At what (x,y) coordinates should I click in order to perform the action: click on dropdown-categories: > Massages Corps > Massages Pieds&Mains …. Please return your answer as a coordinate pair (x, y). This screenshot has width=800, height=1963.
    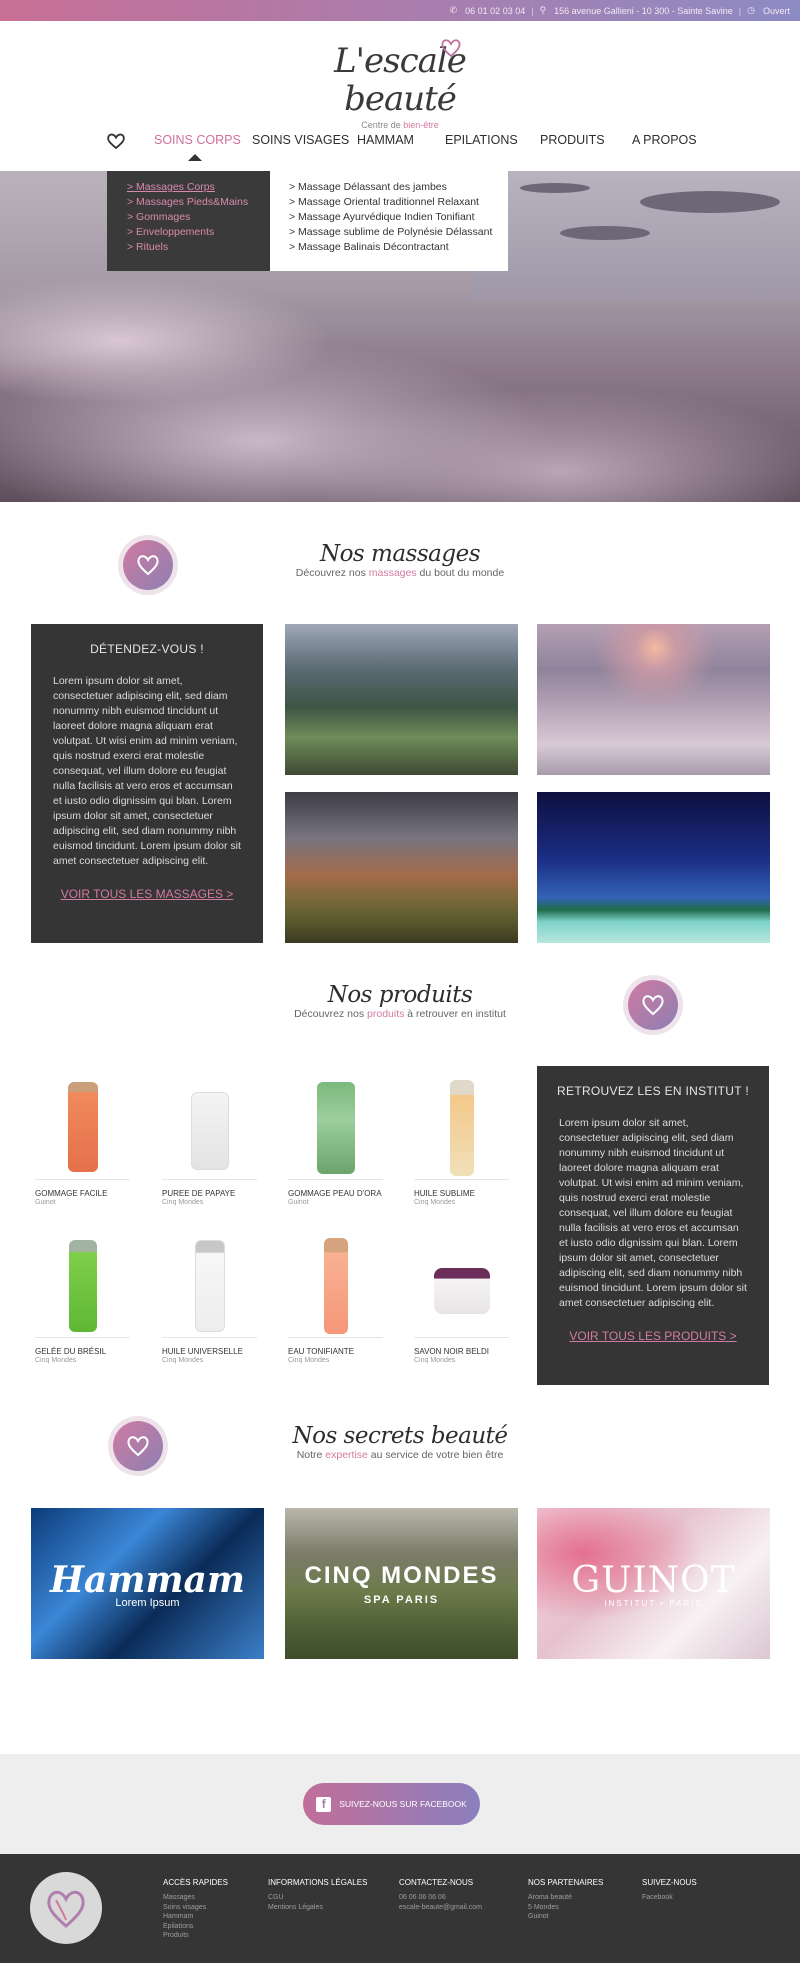
    Looking at the image, I should click on (188, 221).